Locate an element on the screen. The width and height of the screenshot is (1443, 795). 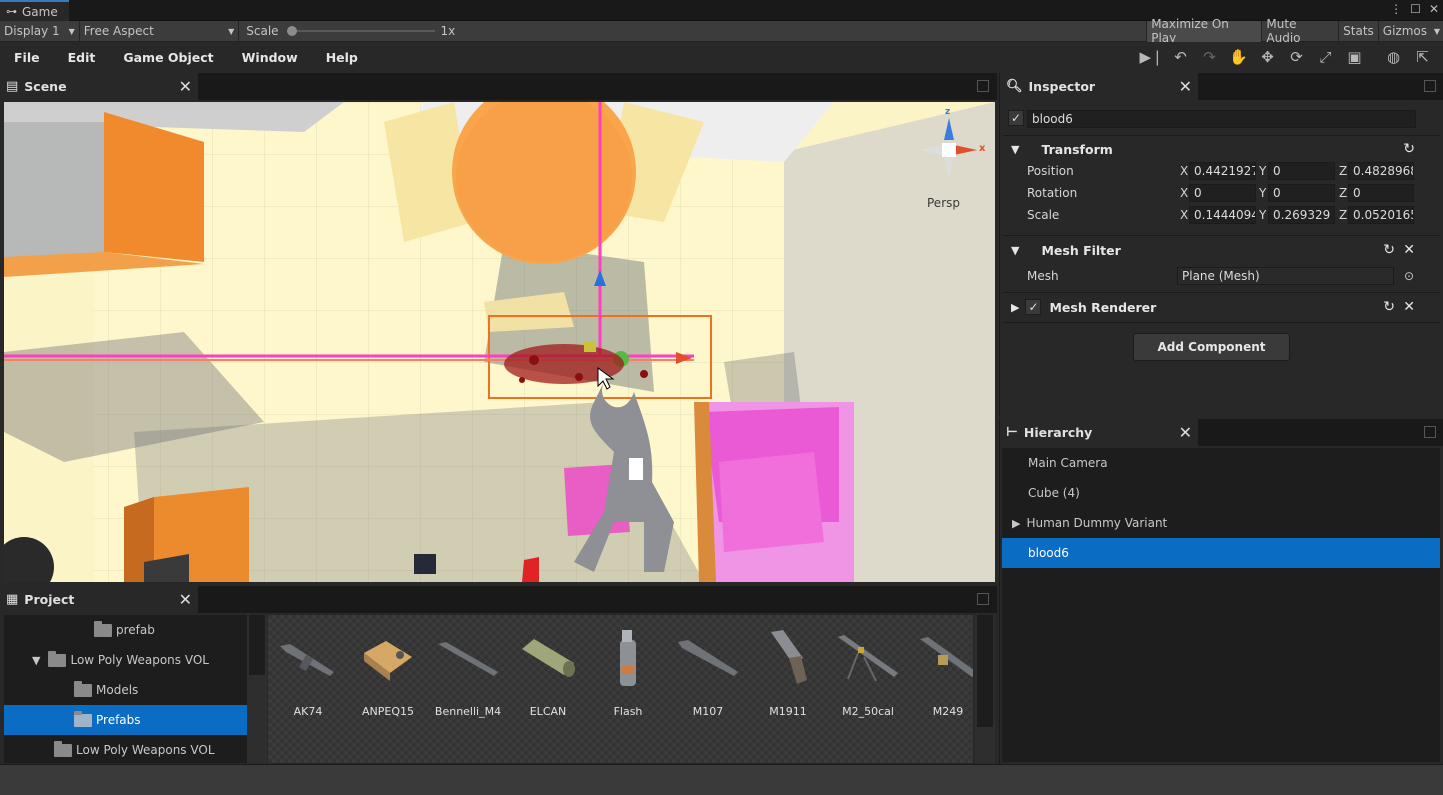
hierarchy-icon: ⊢ is located at coordinates (1012, 432).